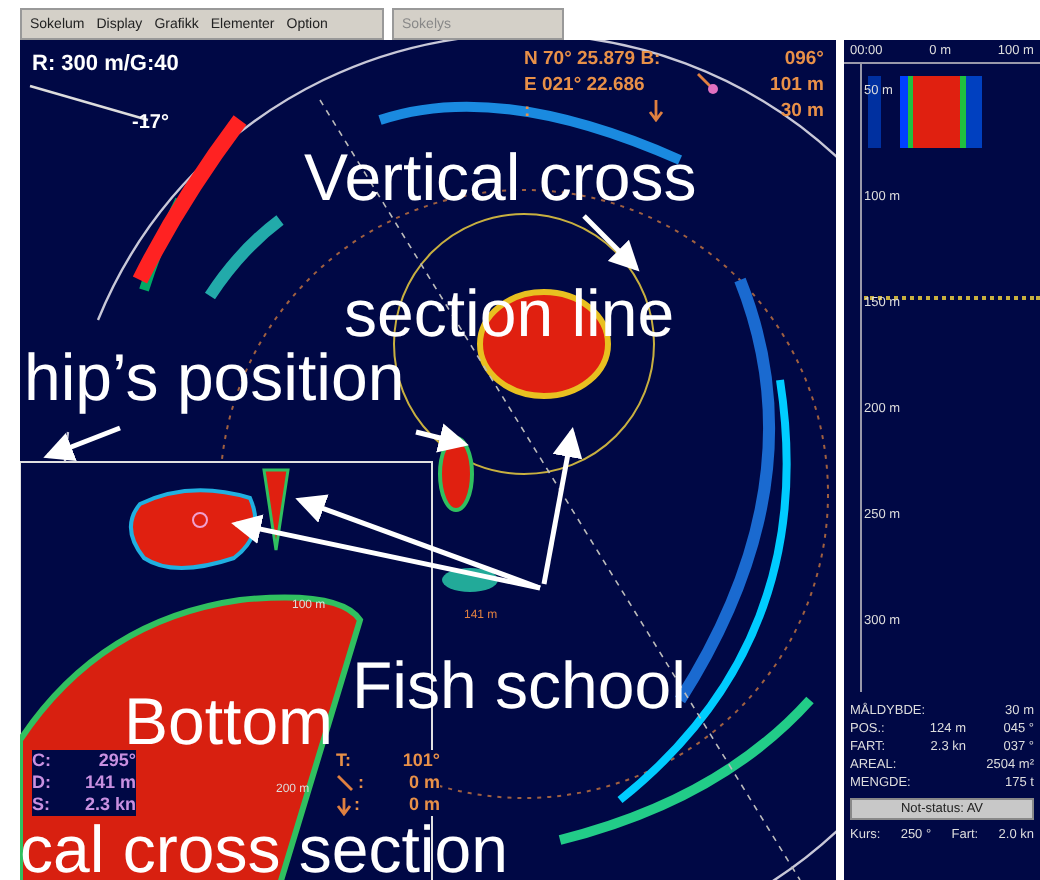 Image resolution: width=1040 pixels, height=880 pixels. I want to click on tilt-angle: -17°, so click(150, 123).